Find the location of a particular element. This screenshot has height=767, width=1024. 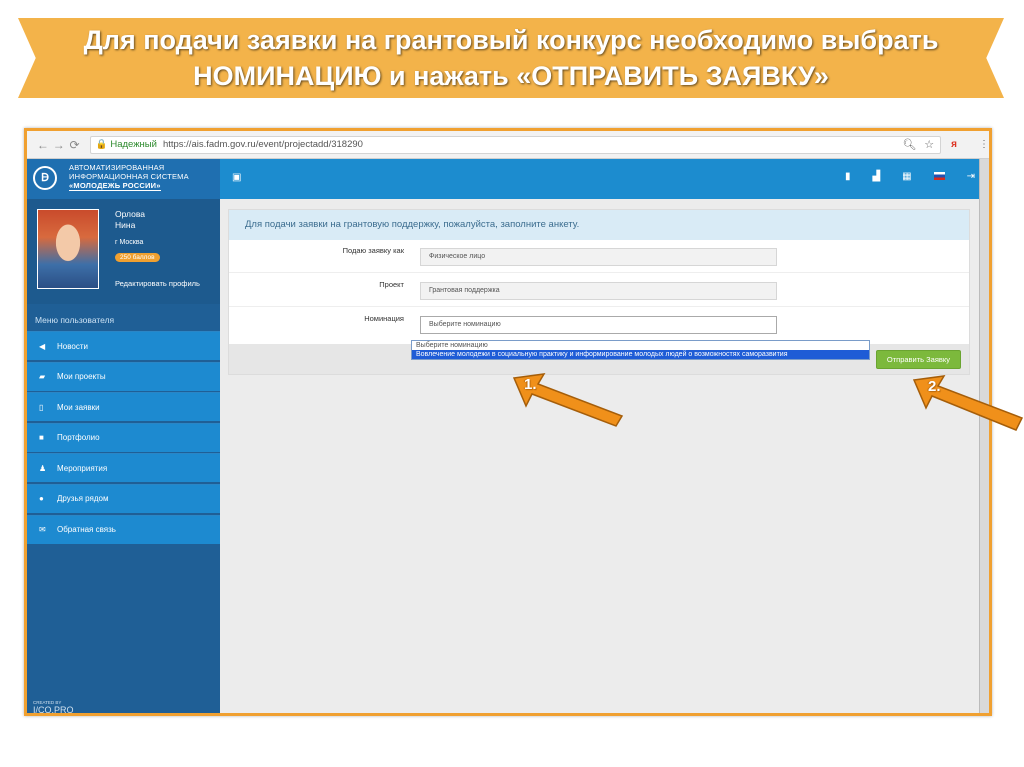

secure-label: Надежный is located at coordinates (133, 144).